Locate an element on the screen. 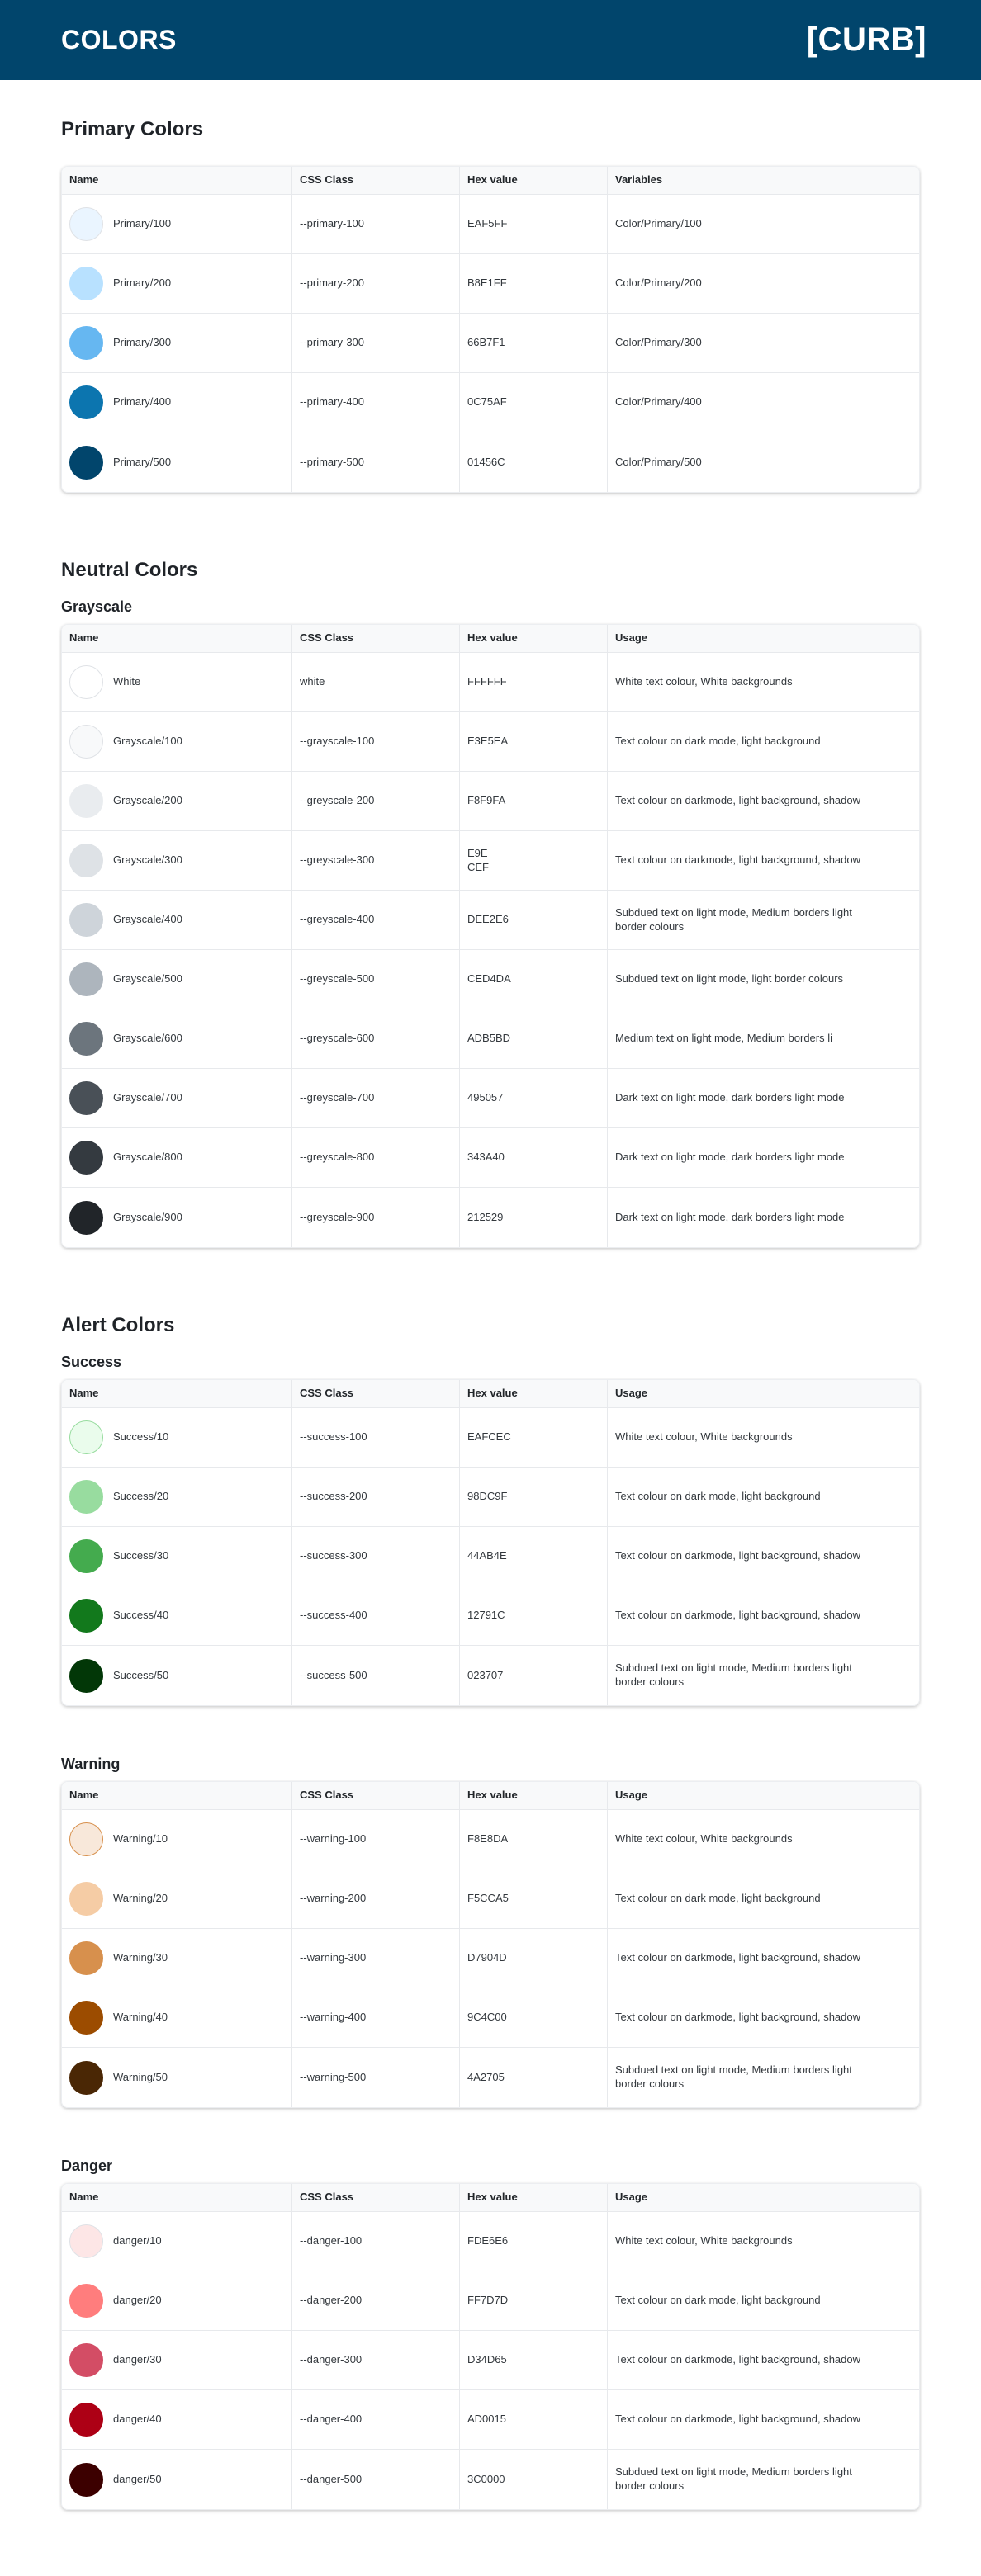  color-name-cell: Primary/100 is located at coordinates (177, 224).